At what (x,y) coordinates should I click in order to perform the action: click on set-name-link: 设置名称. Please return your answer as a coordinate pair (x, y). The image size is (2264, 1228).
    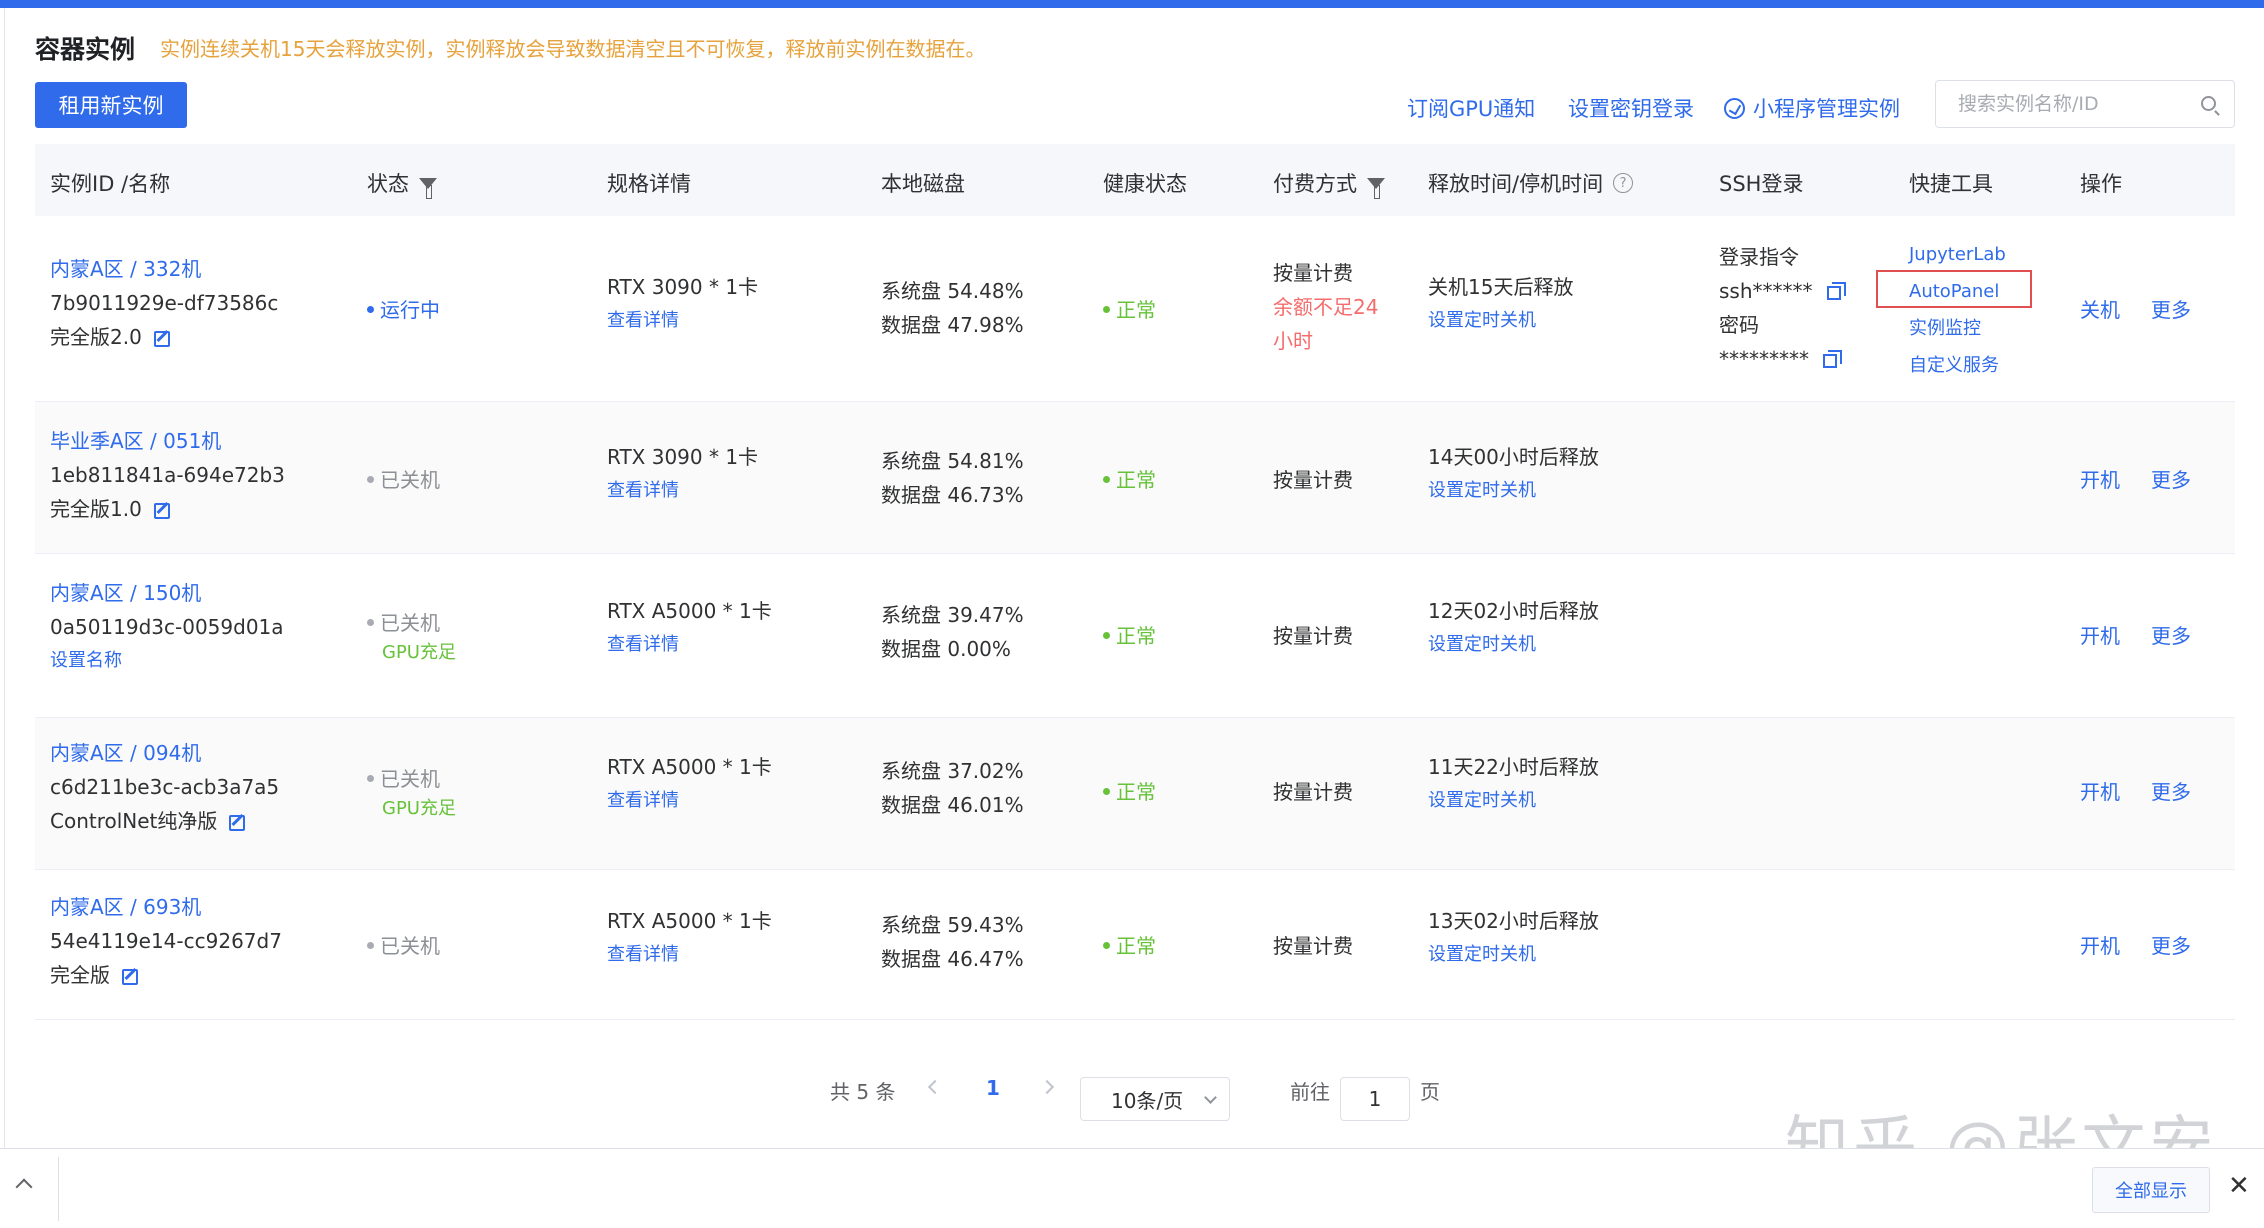
    Looking at the image, I should click on (167, 661).